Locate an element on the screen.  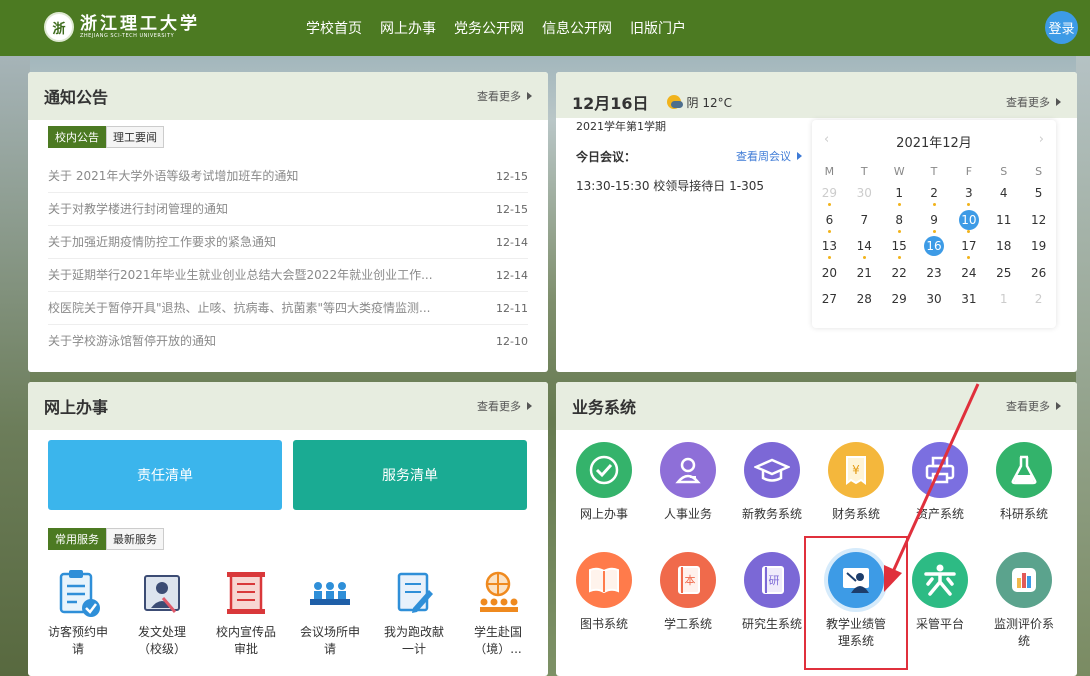
system-student-affairs: 本 学工系统 is located at coordinates (688, 592).